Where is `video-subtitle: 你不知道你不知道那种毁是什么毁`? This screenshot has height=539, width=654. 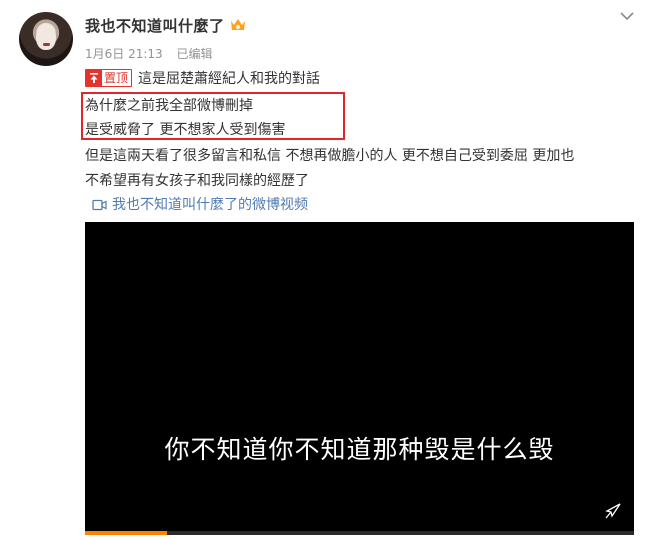
video-subtitle: 你不知道你不知道那种毁是什么毁 is located at coordinates (359, 449).